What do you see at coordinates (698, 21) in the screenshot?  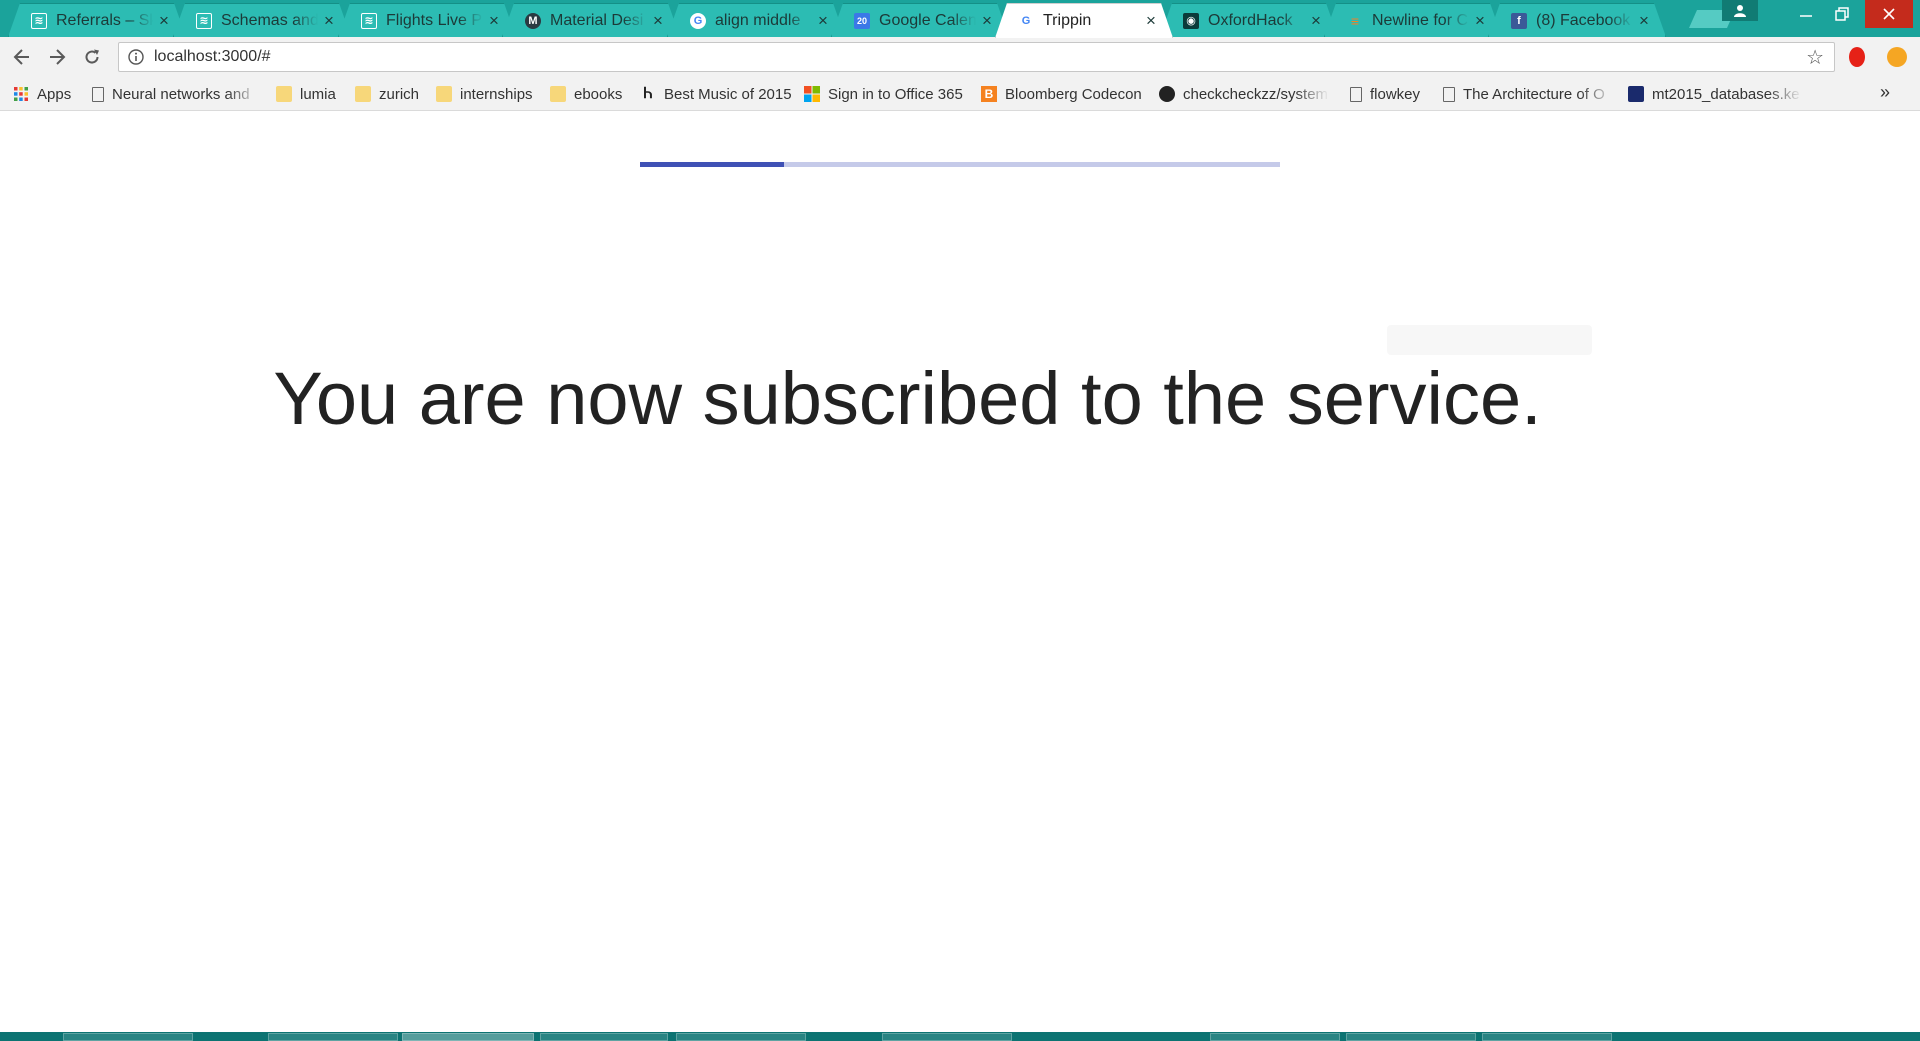 I see `google-icon: G` at bounding box center [698, 21].